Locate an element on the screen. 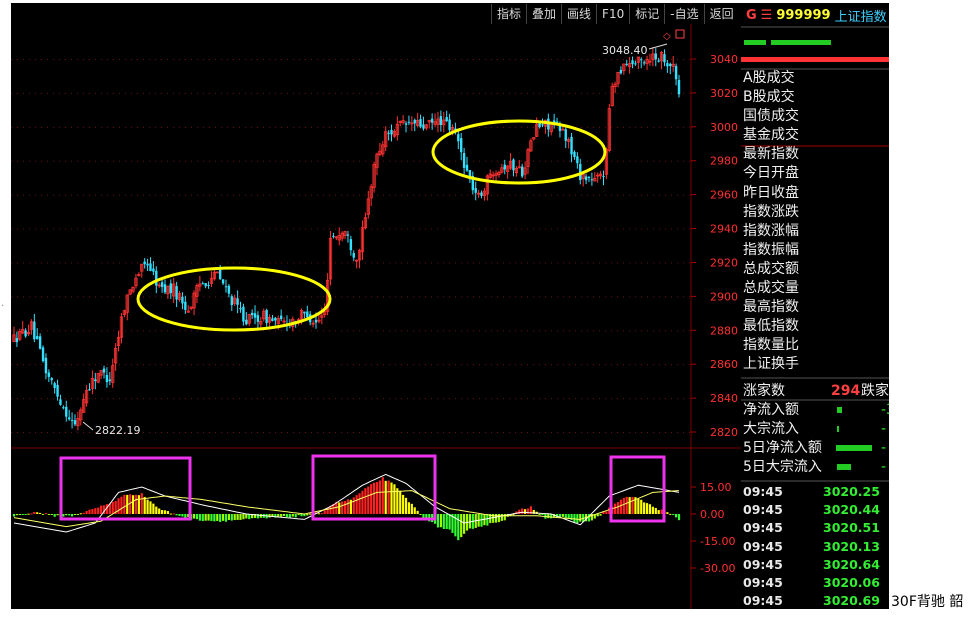 The width and height of the screenshot is (974, 621). tick-row: 09:45 3020.51 is located at coordinates (816, 529).